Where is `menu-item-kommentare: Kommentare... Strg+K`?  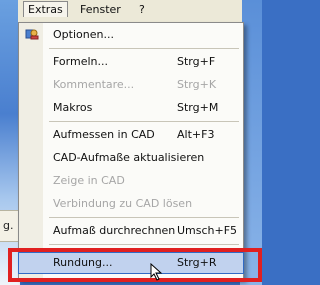
menu-item-kommentare: Kommentare... Strg+K is located at coordinates (131, 85).